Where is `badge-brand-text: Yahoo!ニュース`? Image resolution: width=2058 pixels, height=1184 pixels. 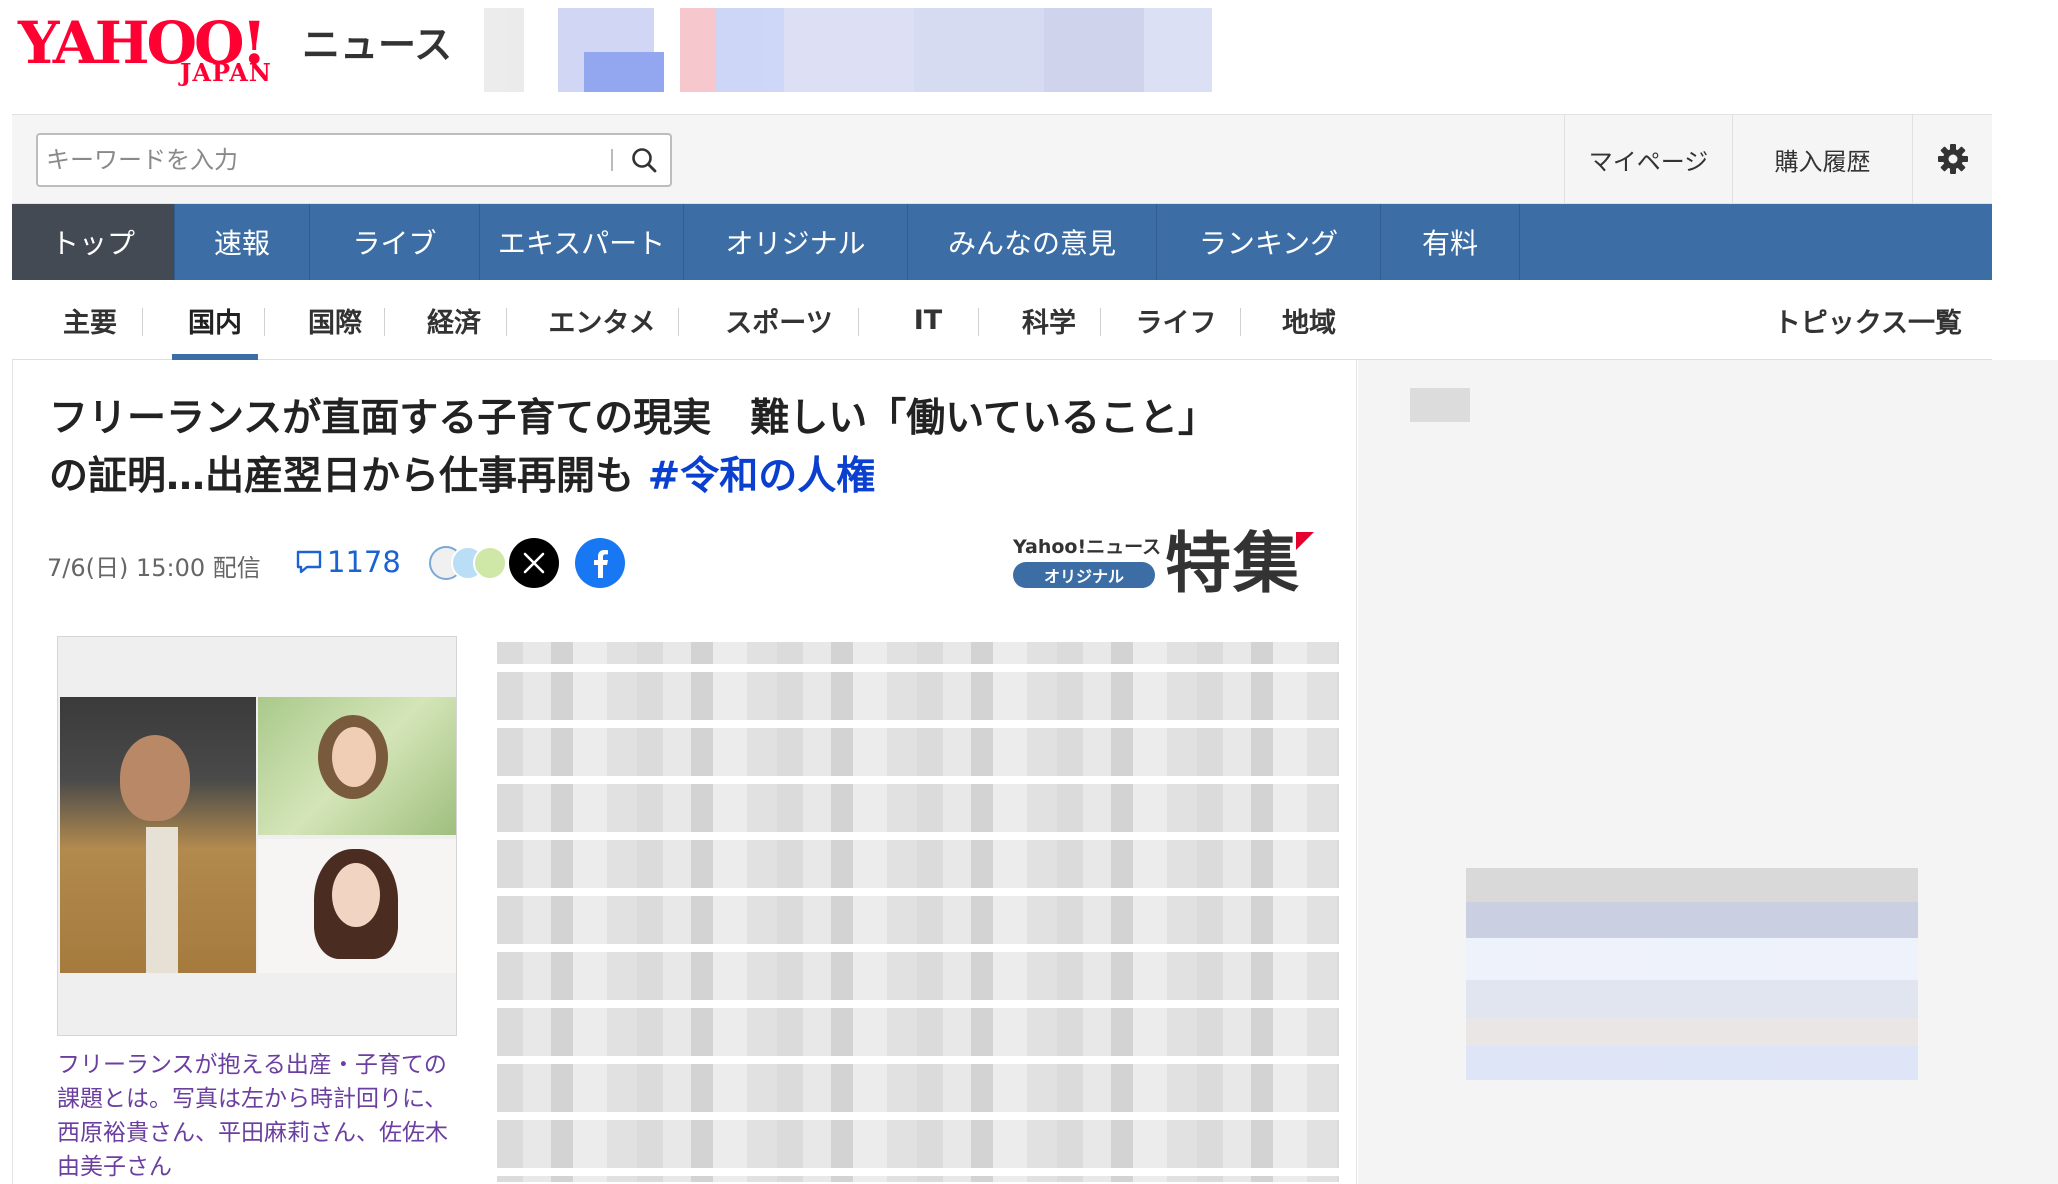
badge-brand-text: Yahoo!ニュース is located at coordinates (1087, 547).